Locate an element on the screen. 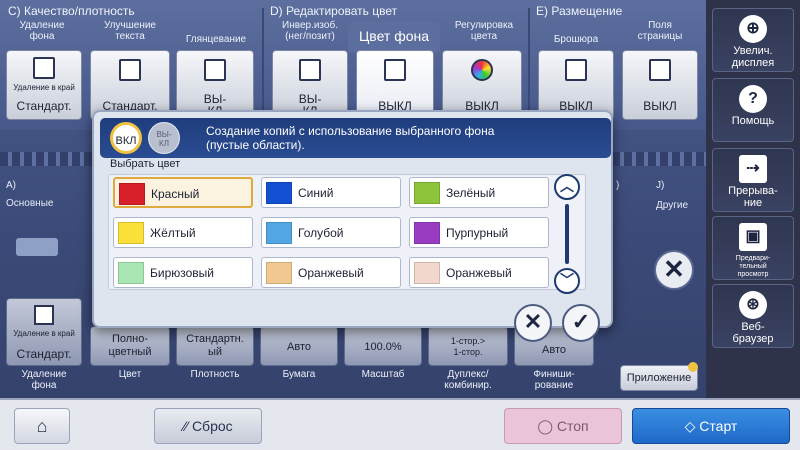 The image size is (800, 450). web-browser-button: ⊛ Веб- браузер is located at coordinates (753, 316).